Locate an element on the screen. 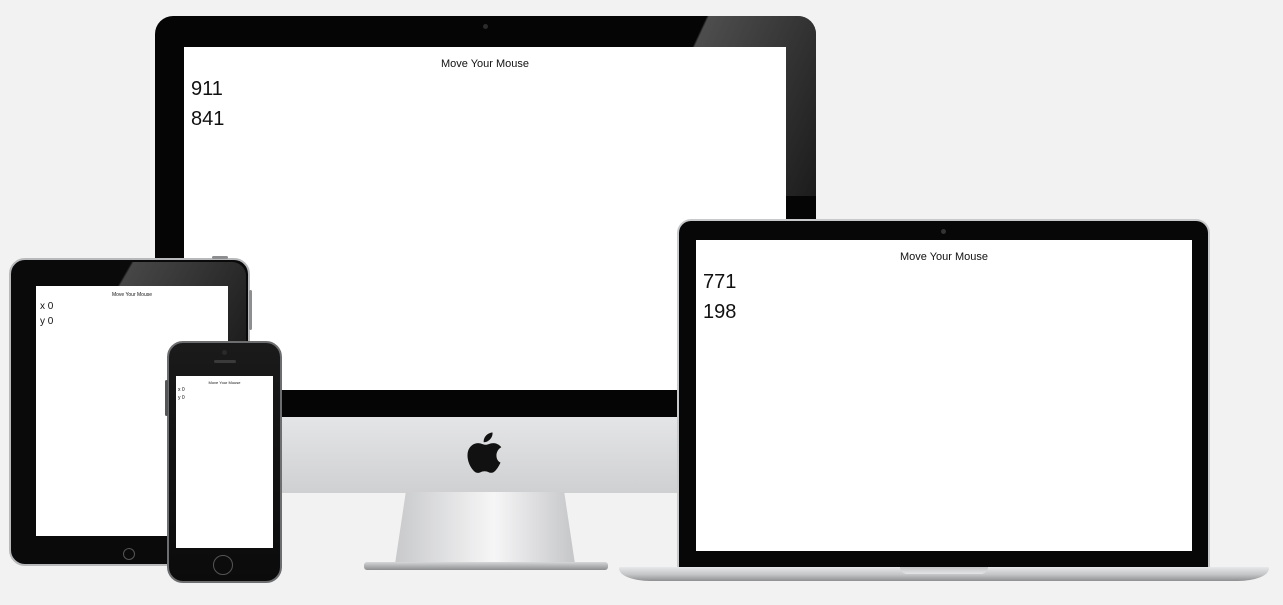  iphone-speaker is located at coordinates (225, 361).